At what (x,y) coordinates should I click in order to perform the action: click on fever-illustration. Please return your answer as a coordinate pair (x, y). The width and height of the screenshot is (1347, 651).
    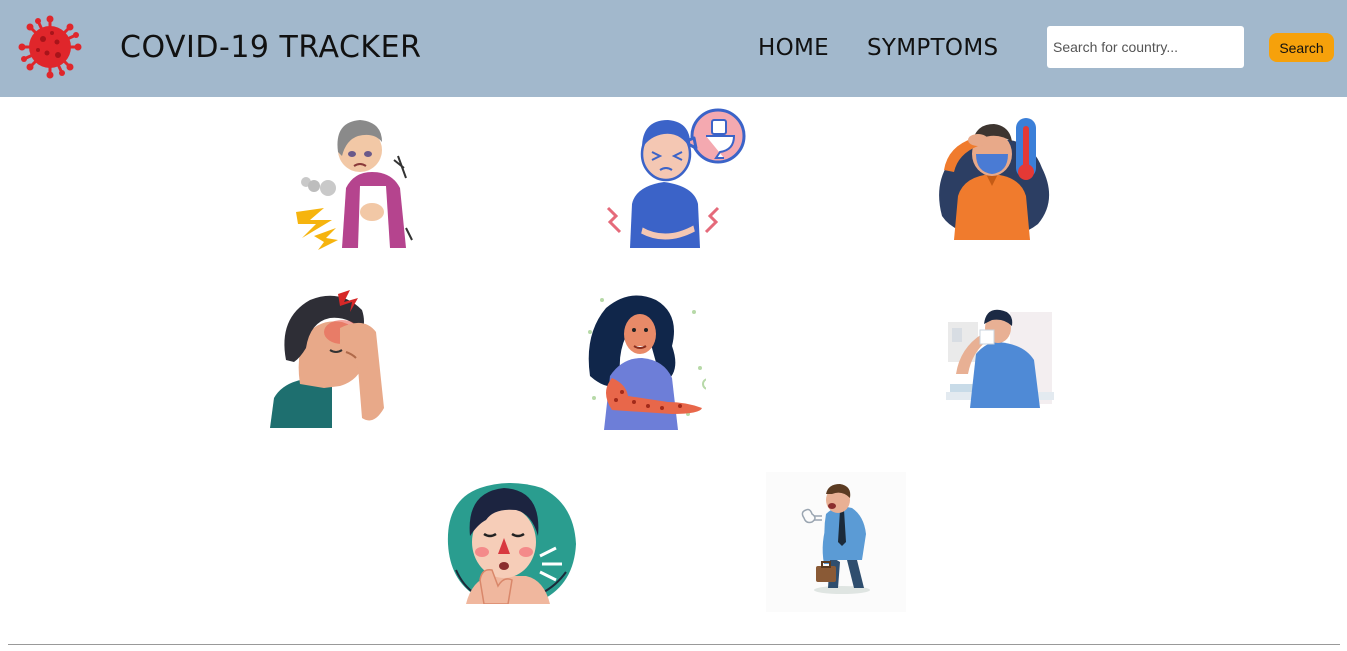
    Looking at the image, I should click on (994, 179).